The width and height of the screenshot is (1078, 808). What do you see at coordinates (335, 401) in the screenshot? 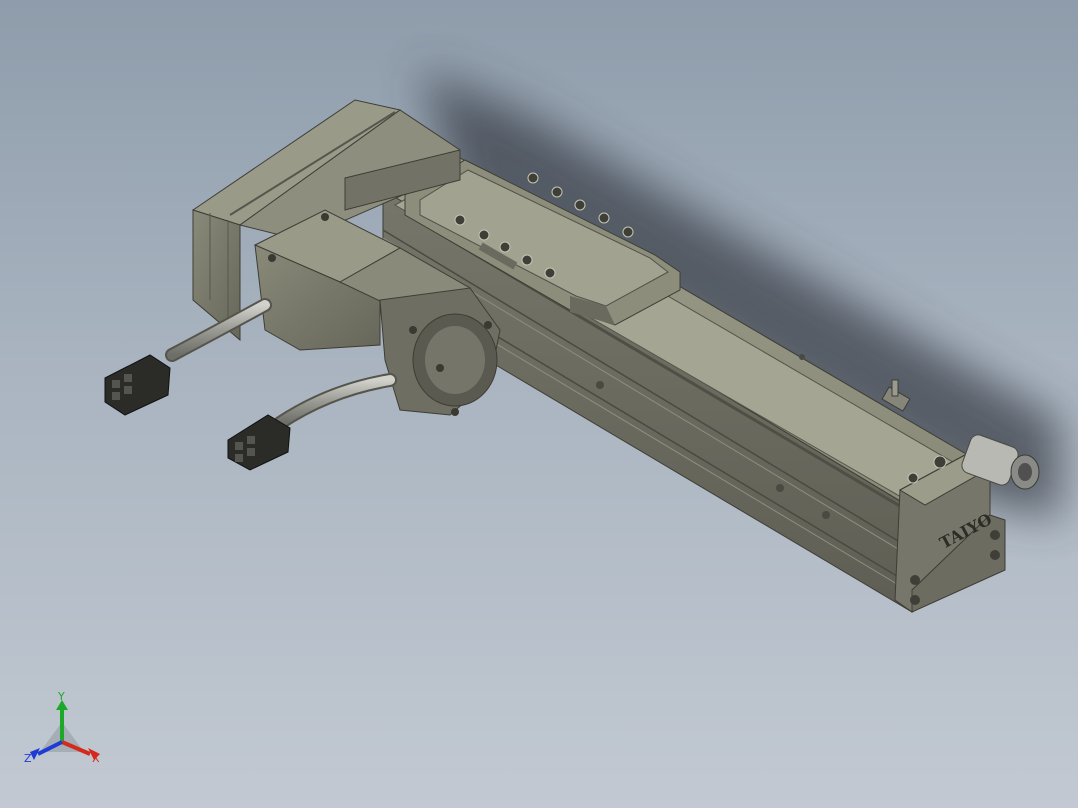
I see `cable-lower` at bounding box center [335, 401].